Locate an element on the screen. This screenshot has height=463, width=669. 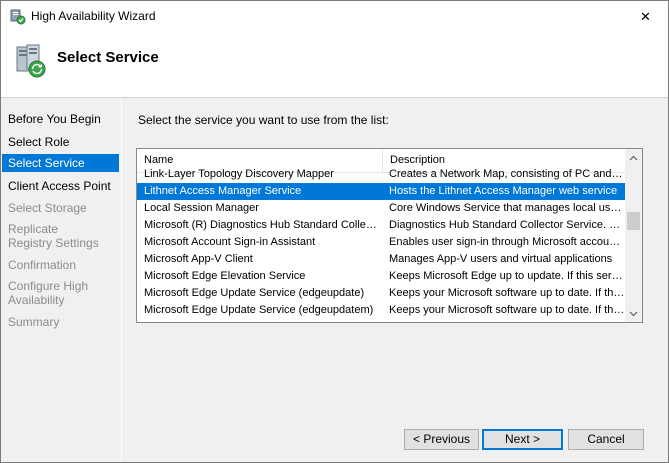
service-name-cell: Lithnet Access Manager Service is located at coordinates (223, 191).